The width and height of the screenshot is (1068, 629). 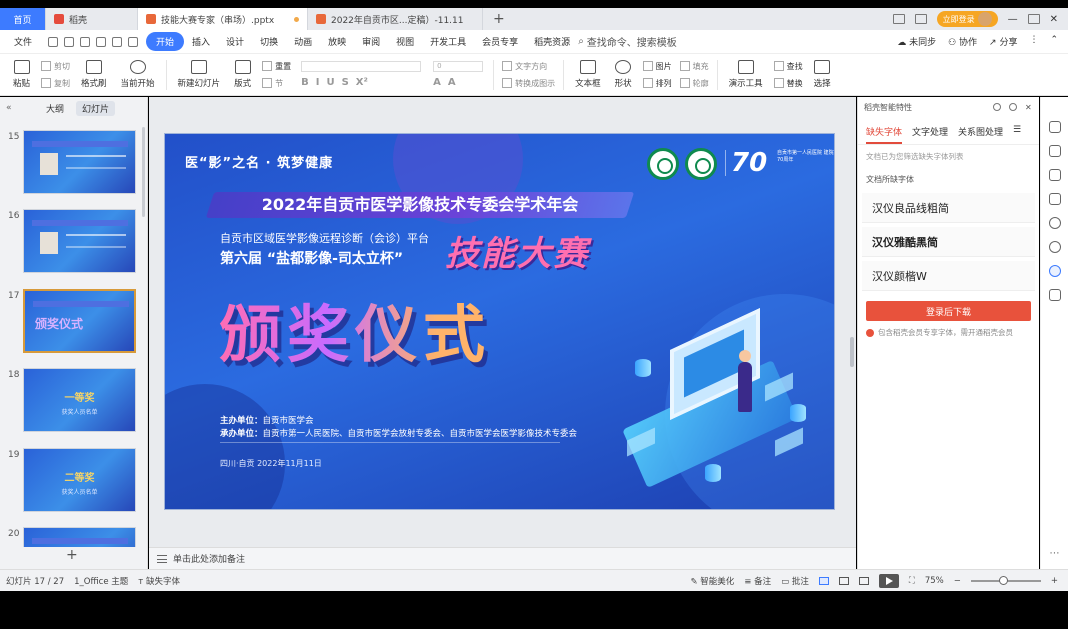 I want to click on preview-icon, so click(x=101, y=41).